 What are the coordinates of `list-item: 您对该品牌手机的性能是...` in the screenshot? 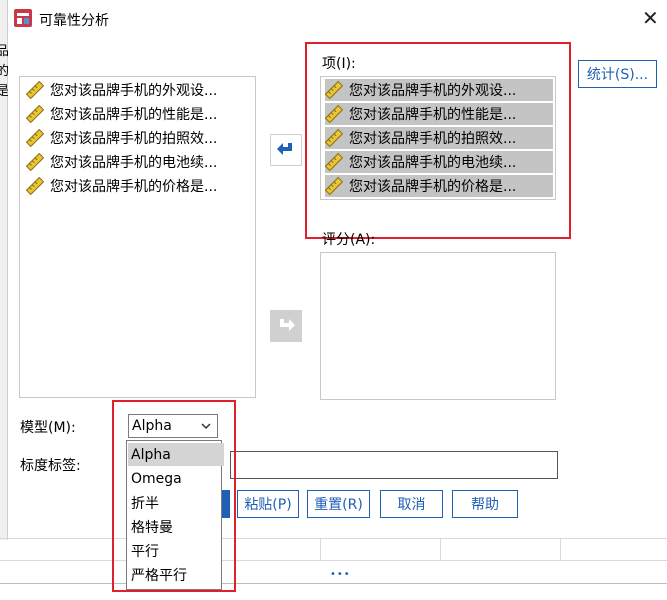 It's located at (121, 114).